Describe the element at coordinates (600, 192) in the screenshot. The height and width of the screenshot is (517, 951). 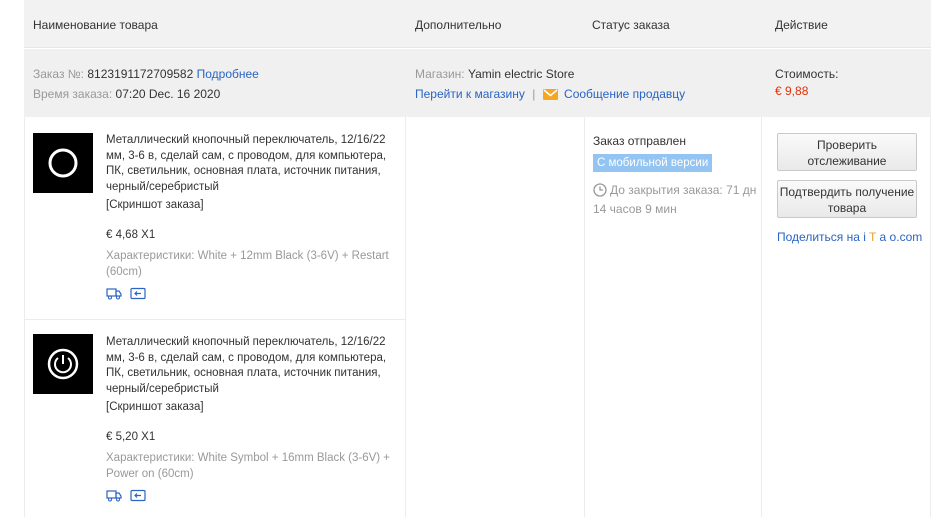
I see `clock-icon` at that location.